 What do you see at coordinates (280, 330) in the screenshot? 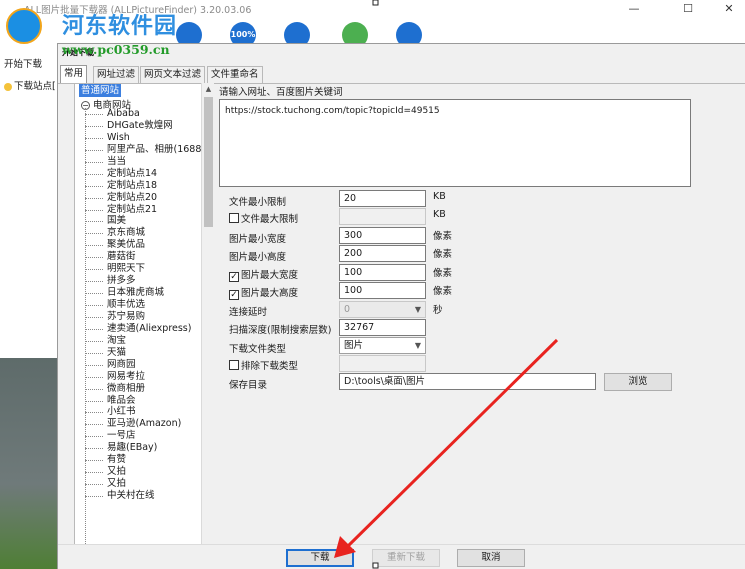
I see `depth-label: 扫描深度(限制搜索层数)` at bounding box center [280, 330].